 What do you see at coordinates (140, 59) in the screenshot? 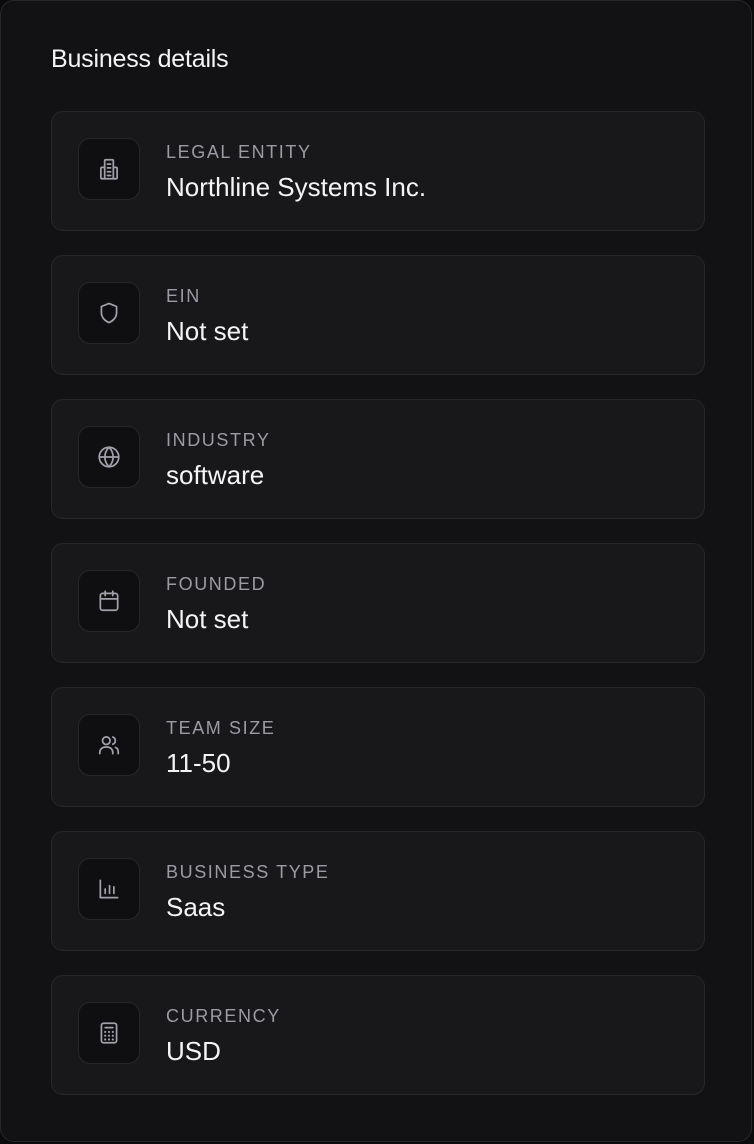
I see `card-title: Business details` at bounding box center [140, 59].